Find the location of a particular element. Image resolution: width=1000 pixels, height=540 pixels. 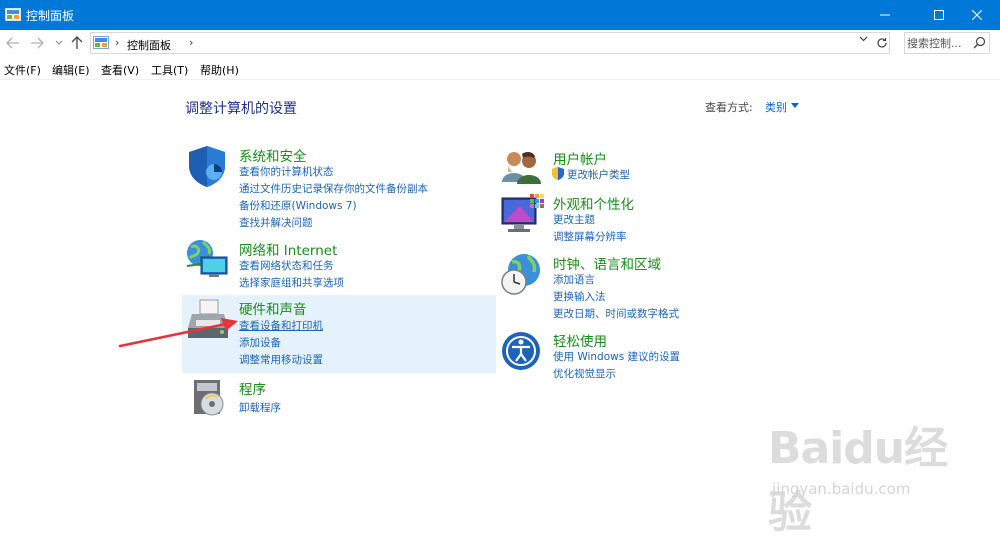

category-title-programs: 程序 is located at coordinates (252, 388).